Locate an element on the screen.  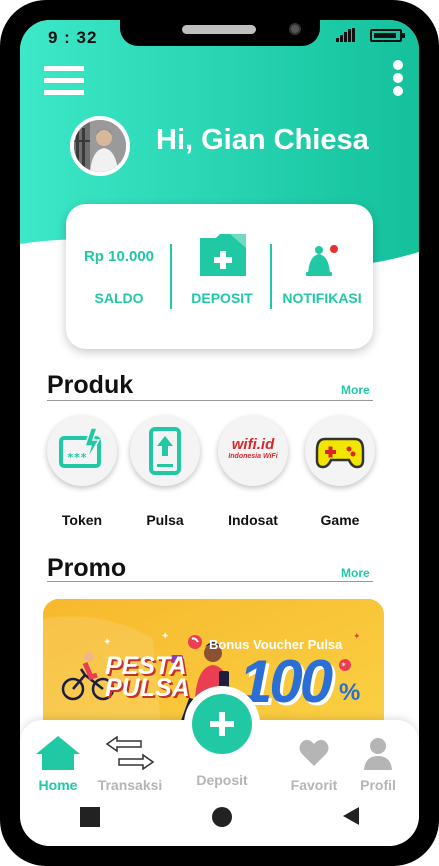
wifi-id-logo-sub: Indonesia WiFi is located at coordinates (253, 456).